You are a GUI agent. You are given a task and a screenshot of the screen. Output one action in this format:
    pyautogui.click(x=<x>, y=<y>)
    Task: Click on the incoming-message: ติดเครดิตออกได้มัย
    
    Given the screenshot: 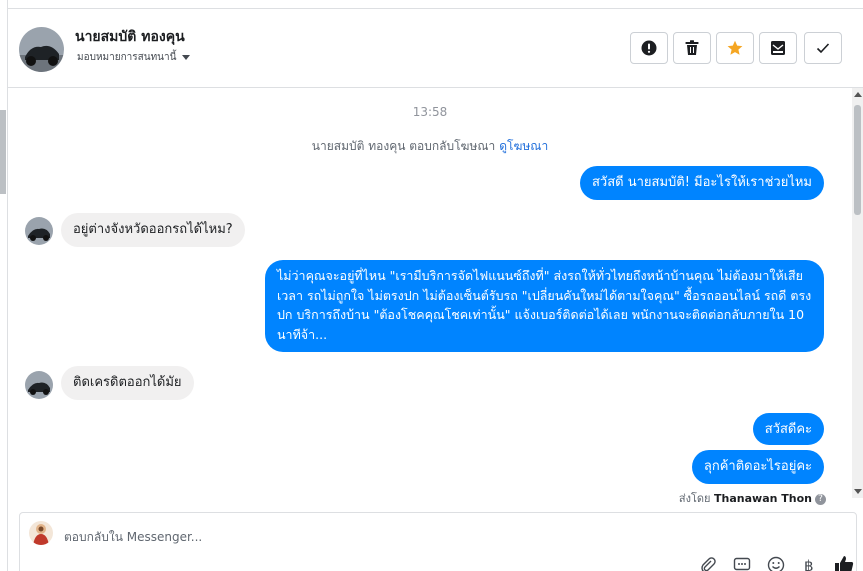 What is the action you would take?
    pyautogui.click(x=127, y=383)
    